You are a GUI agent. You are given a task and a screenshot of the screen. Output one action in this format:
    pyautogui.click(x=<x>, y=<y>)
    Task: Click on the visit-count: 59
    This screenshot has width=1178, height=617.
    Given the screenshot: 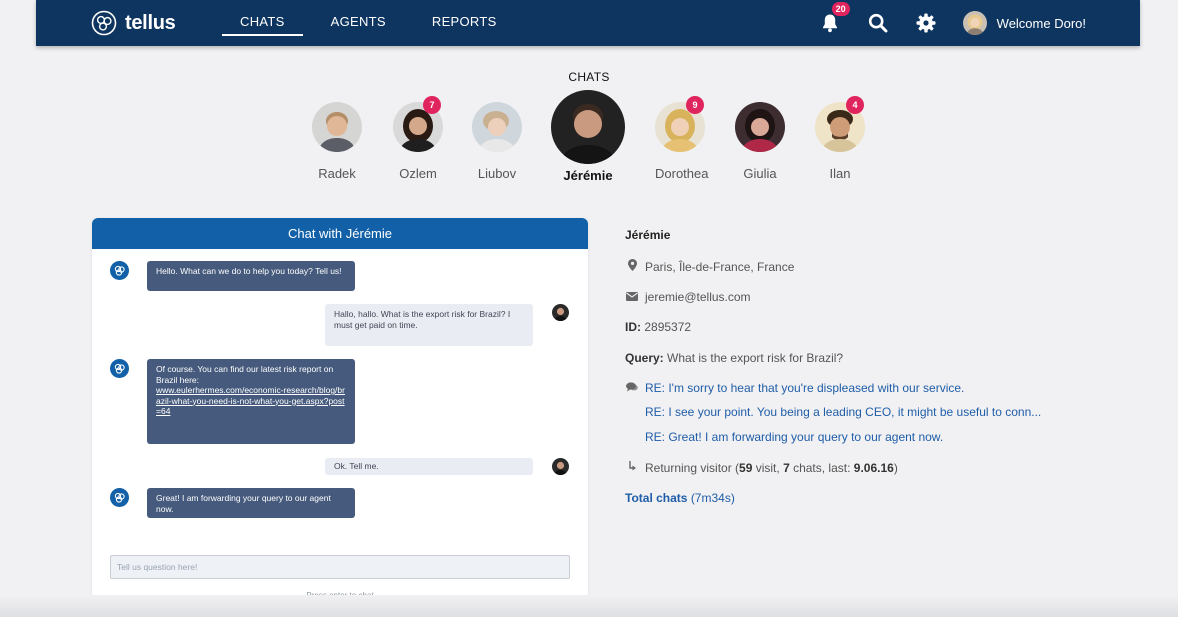 What is the action you would take?
    pyautogui.click(x=746, y=468)
    